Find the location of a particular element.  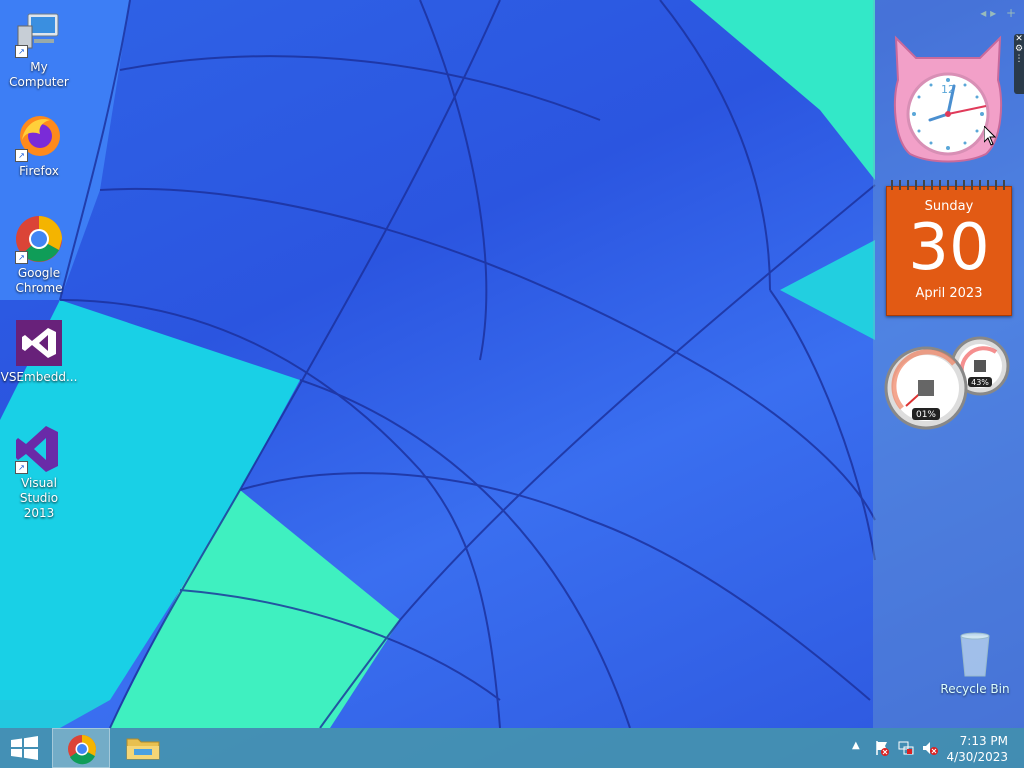

firefox-icon: ↗ is located at coordinates (39, 137).